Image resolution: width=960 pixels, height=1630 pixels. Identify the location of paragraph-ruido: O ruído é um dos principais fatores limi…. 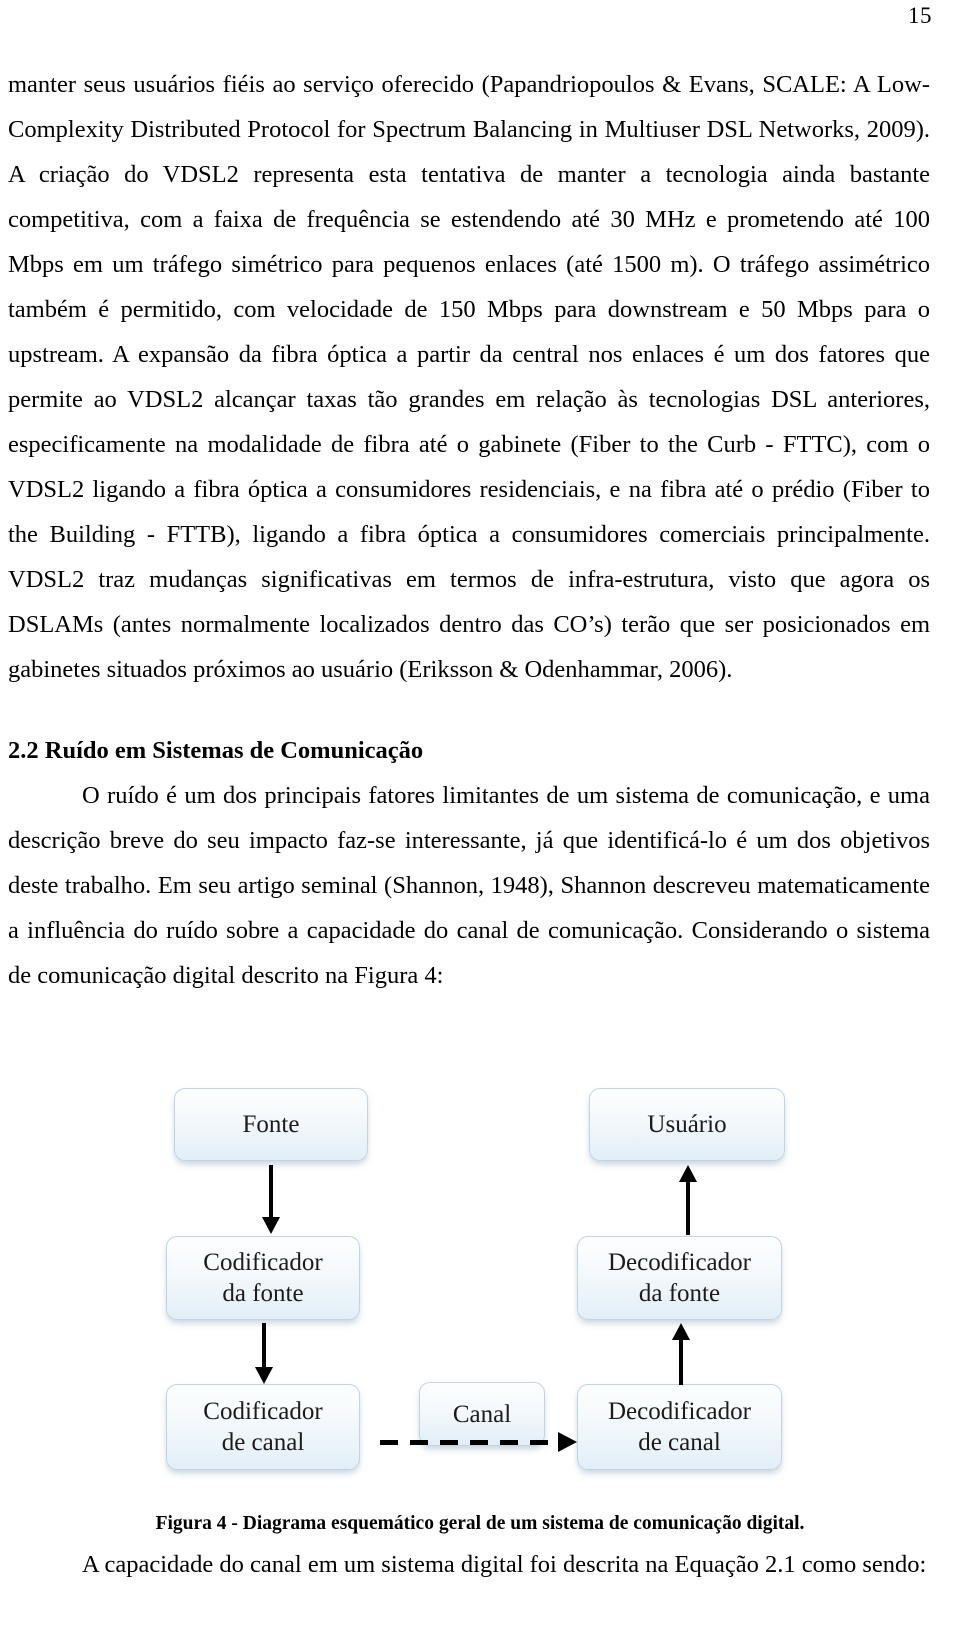
(469, 885).